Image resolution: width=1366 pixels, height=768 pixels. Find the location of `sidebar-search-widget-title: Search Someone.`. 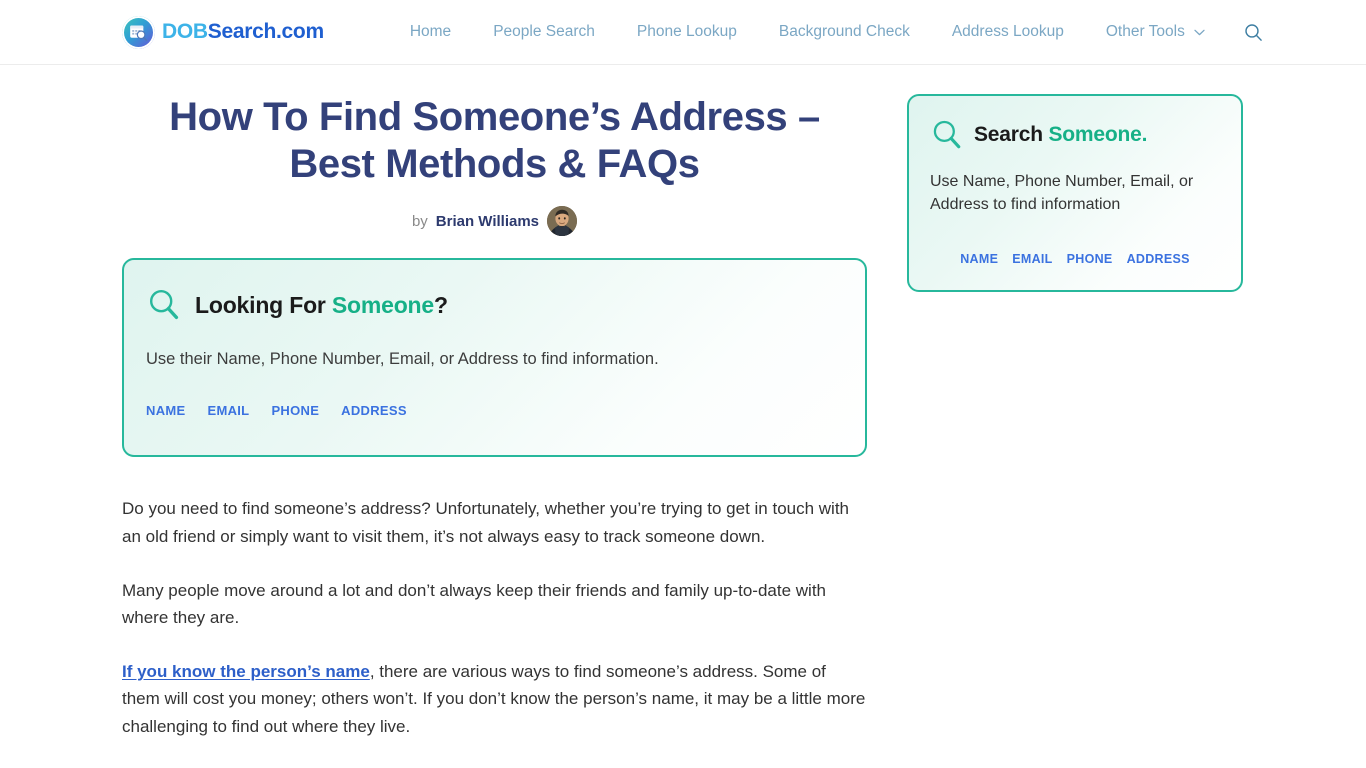

sidebar-search-widget-title: Search Someone. is located at coordinates (1060, 135).